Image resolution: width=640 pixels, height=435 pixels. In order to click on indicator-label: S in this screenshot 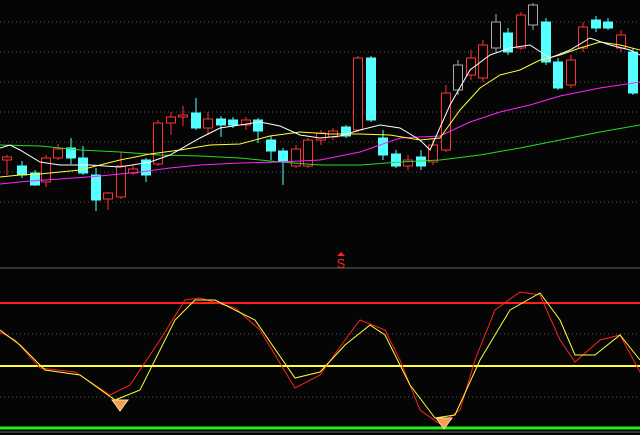, I will do `click(341, 263)`.